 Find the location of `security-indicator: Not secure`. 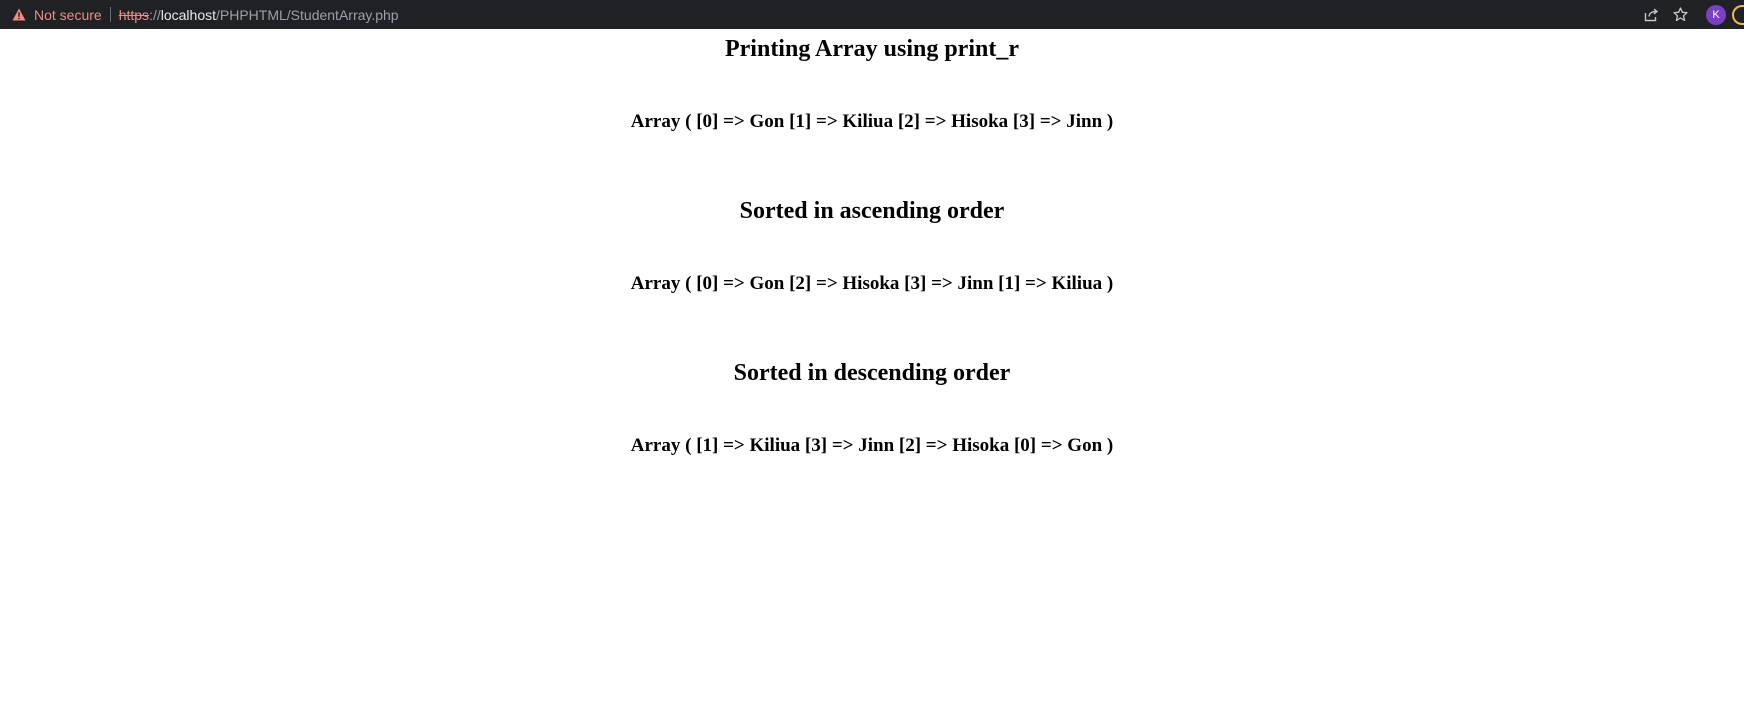

security-indicator: Not secure is located at coordinates (51, 14).